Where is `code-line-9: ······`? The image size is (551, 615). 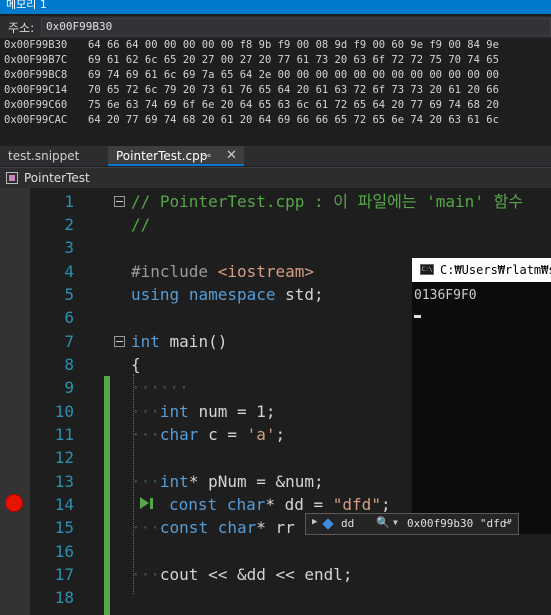 code-line-9: ······ is located at coordinates (160, 387).